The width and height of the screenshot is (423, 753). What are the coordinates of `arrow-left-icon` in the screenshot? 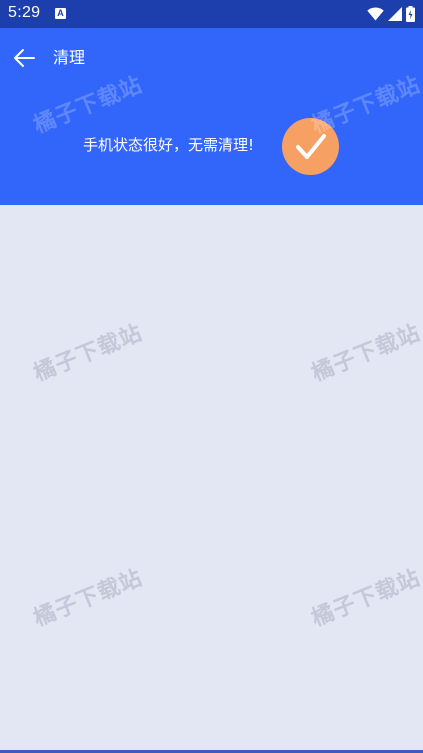 It's located at (24, 58).